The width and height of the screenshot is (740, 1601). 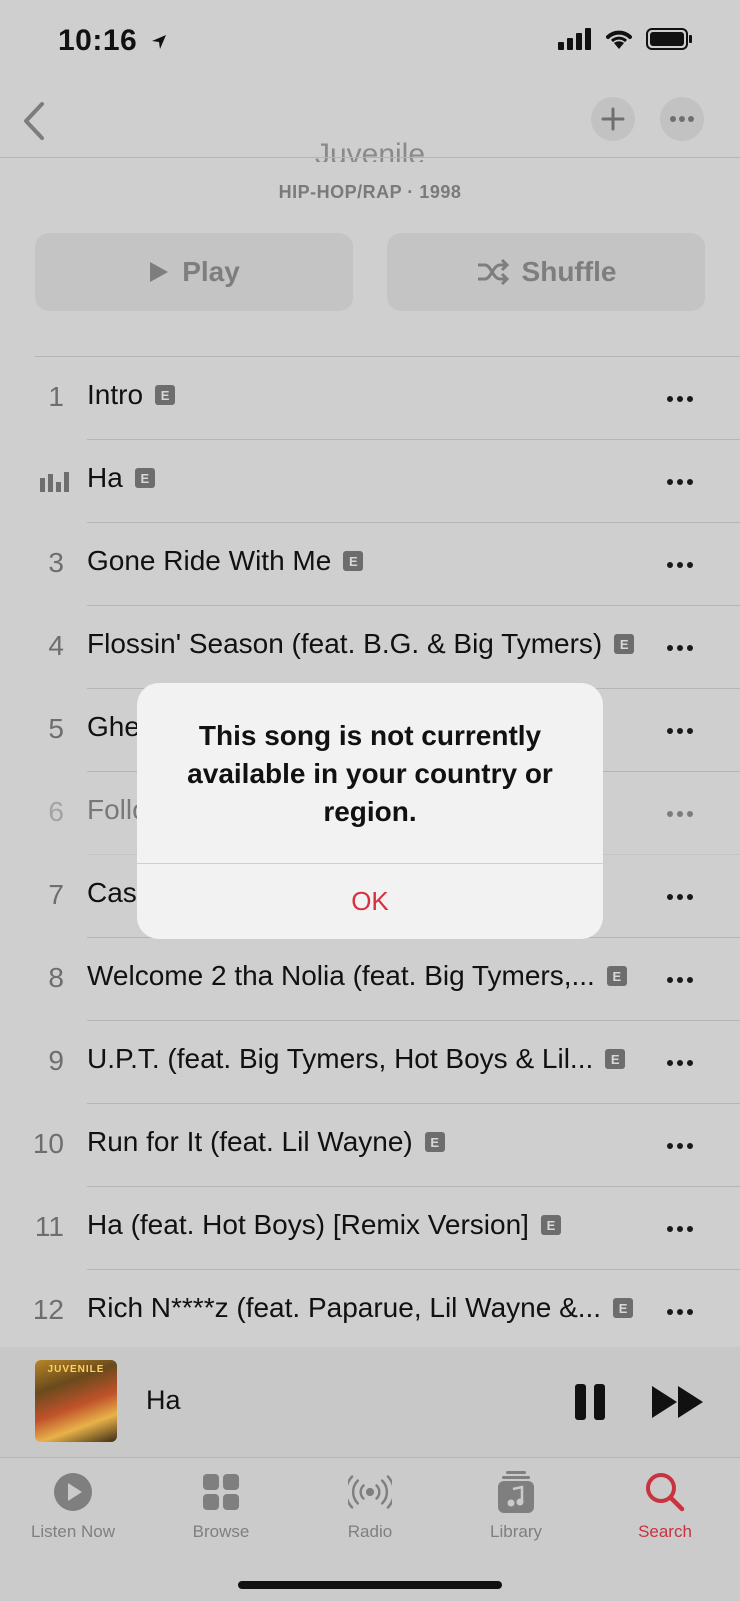 I want to click on play-button: Play, so click(x=194, y=272).